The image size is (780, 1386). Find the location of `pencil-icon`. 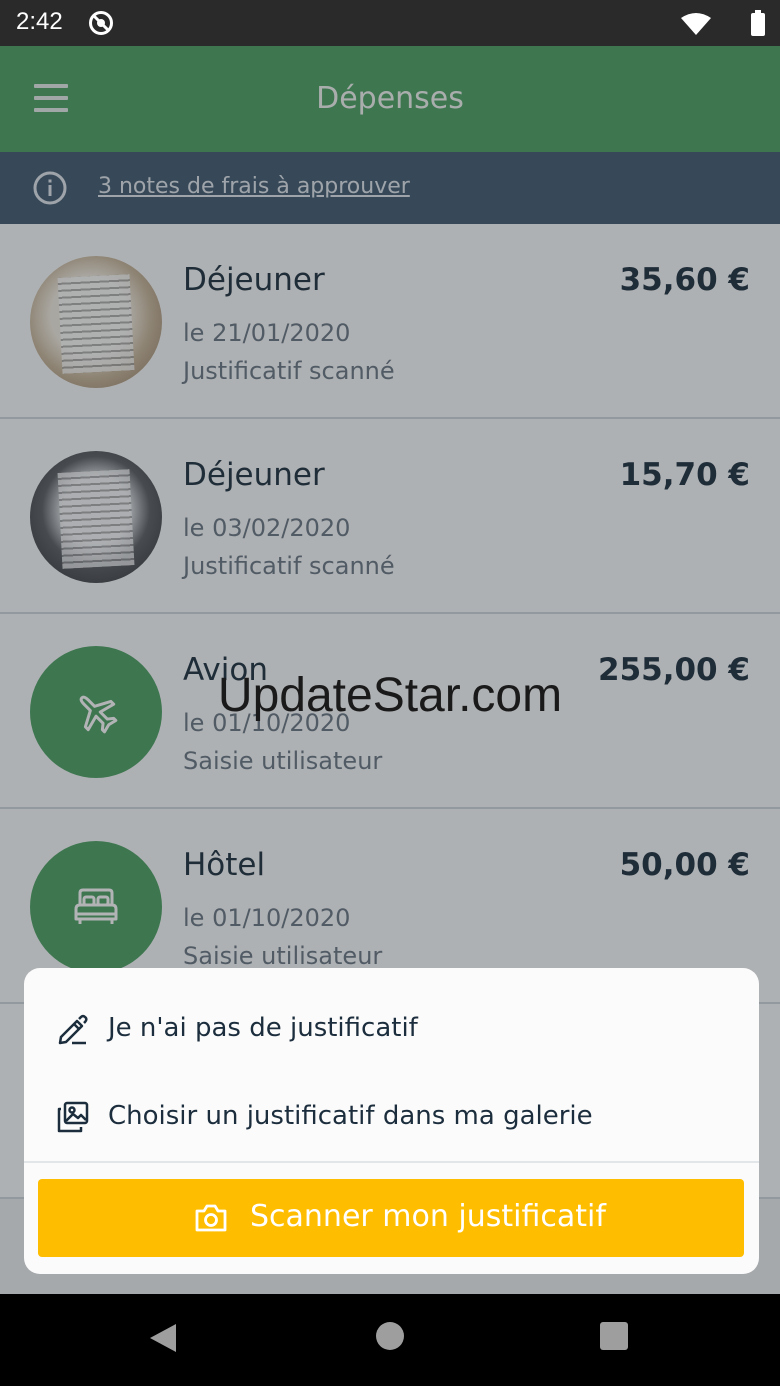

pencil-icon is located at coordinates (73, 1029).